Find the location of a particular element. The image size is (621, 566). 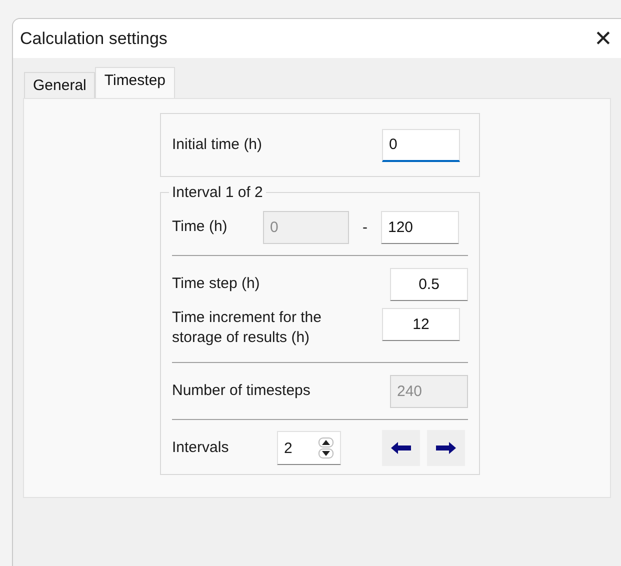

field-label: Time increment for the storage of results (h) is located at coordinates (247, 328).